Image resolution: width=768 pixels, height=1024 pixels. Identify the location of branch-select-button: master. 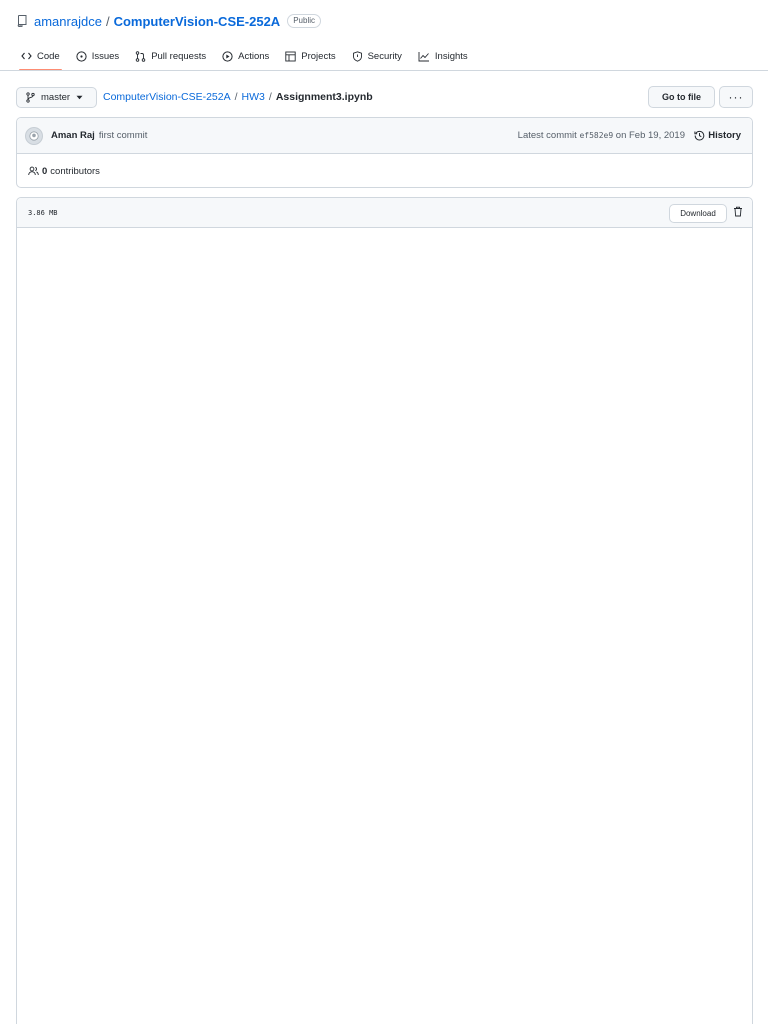
(56, 97).